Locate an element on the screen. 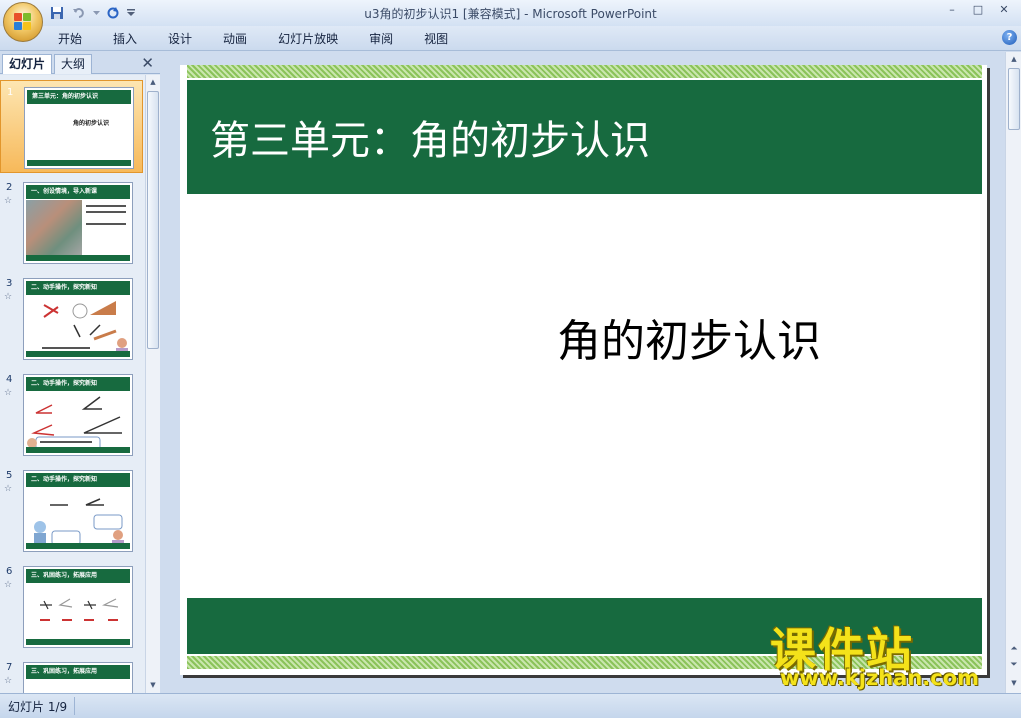  thumbnail-photo is located at coordinates (54, 228).